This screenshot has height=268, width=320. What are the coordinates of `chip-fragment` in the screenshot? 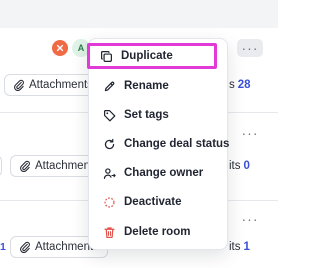 It's located at (1, 166).